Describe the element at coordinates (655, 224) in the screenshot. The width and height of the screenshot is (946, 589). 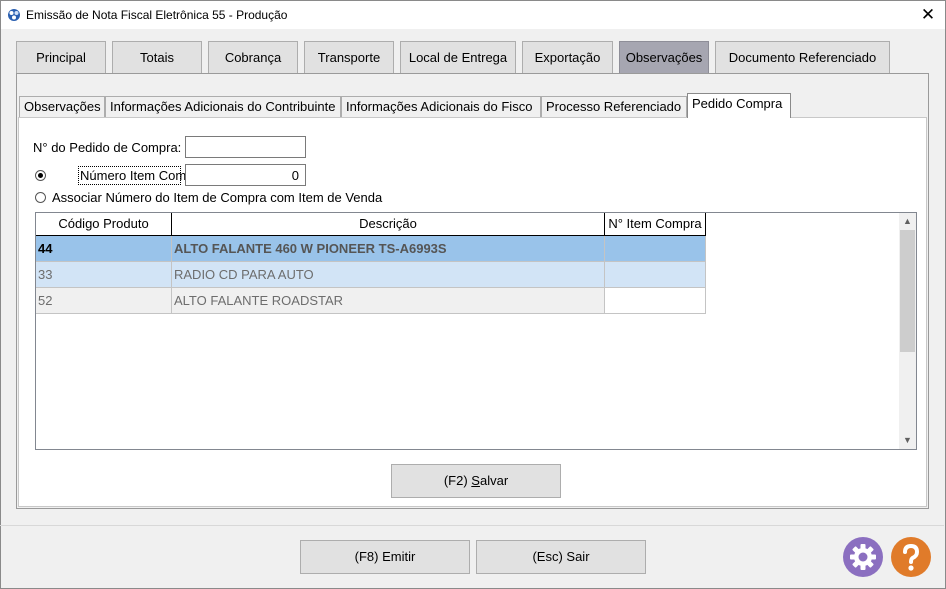
I see `column-header-item-compra: N° Item Compra` at that location.